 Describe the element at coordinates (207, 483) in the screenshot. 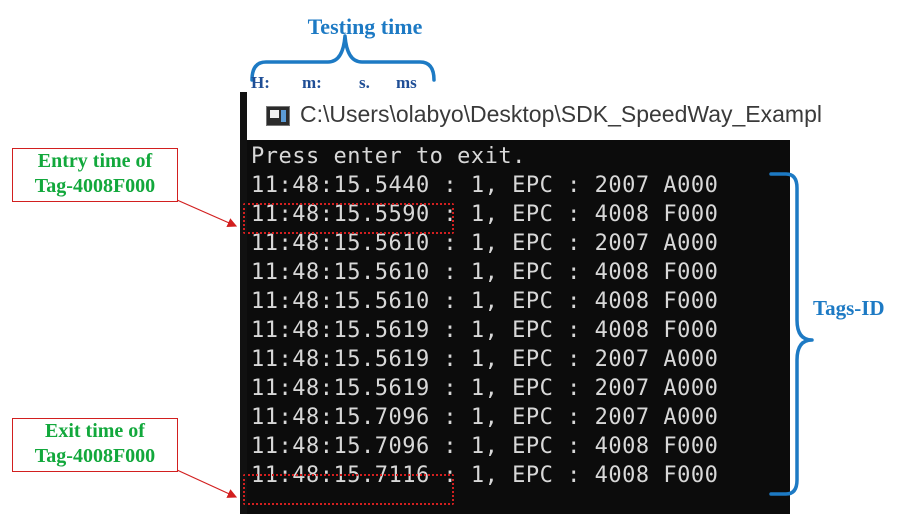

I see `exit-arrow` at that location.